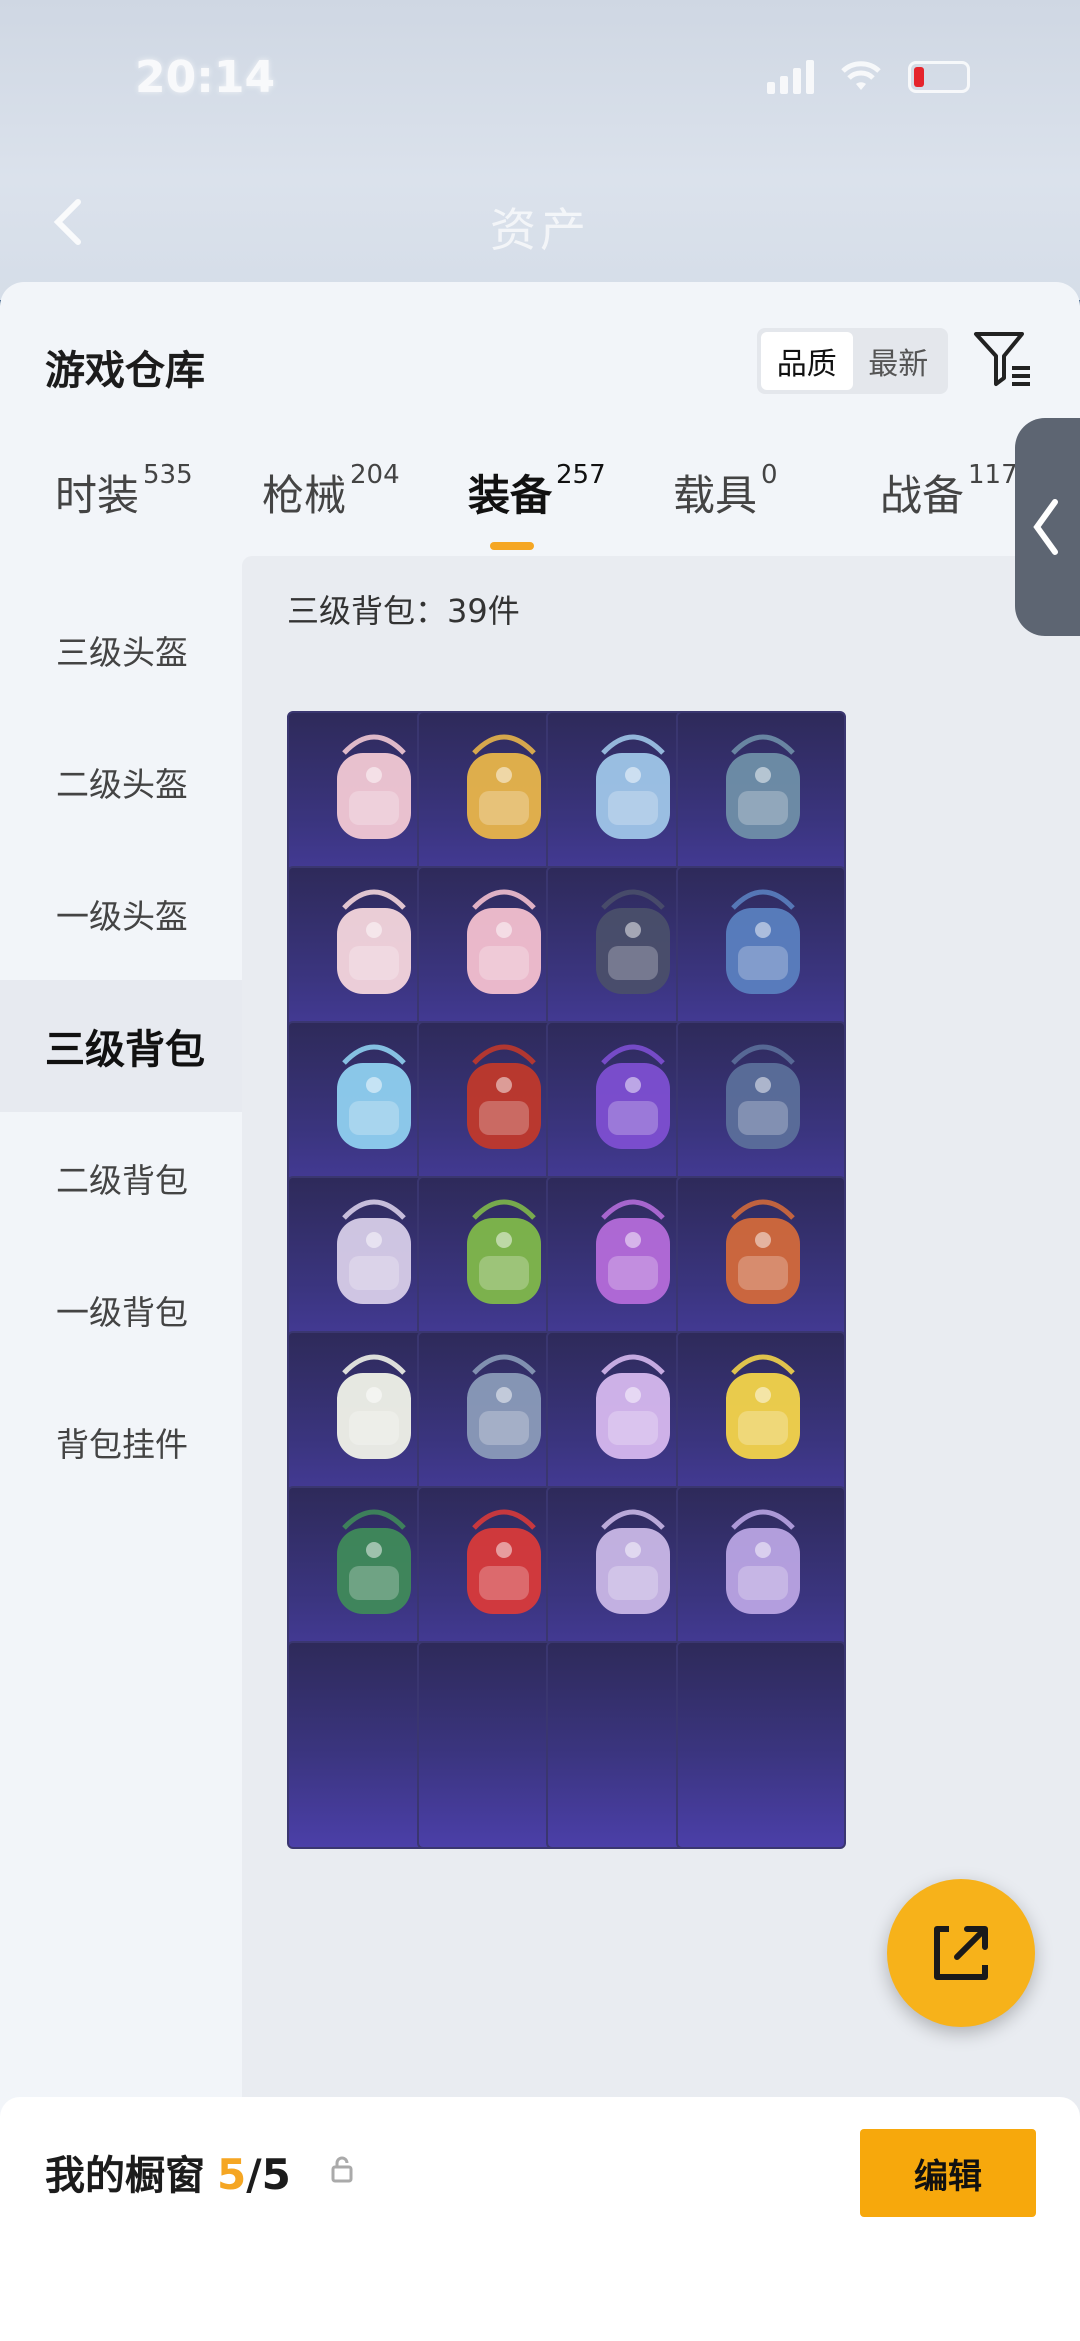 The height and width of the screenshot is (2341, 1080). Describe the element at coordinates (922, 495) in the screenshot. I see `tab-label: 战备` at that location.